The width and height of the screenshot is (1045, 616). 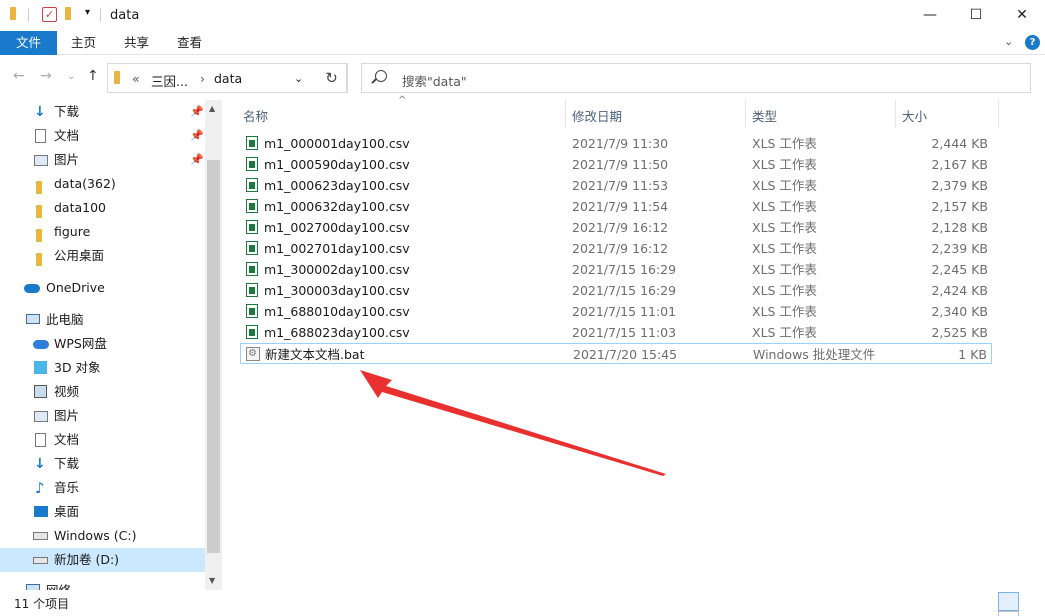 What do you see at coordinates (764, 115) in the screenshot?
I see `column-type: 类型` at bounding box center [764, 115].